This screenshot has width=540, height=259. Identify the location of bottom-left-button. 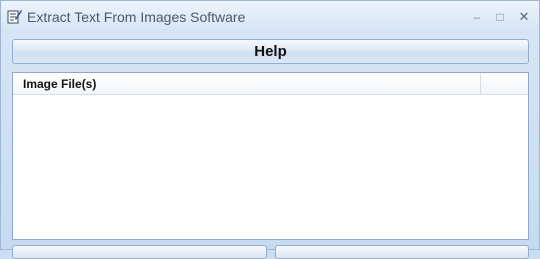
(139, 252).